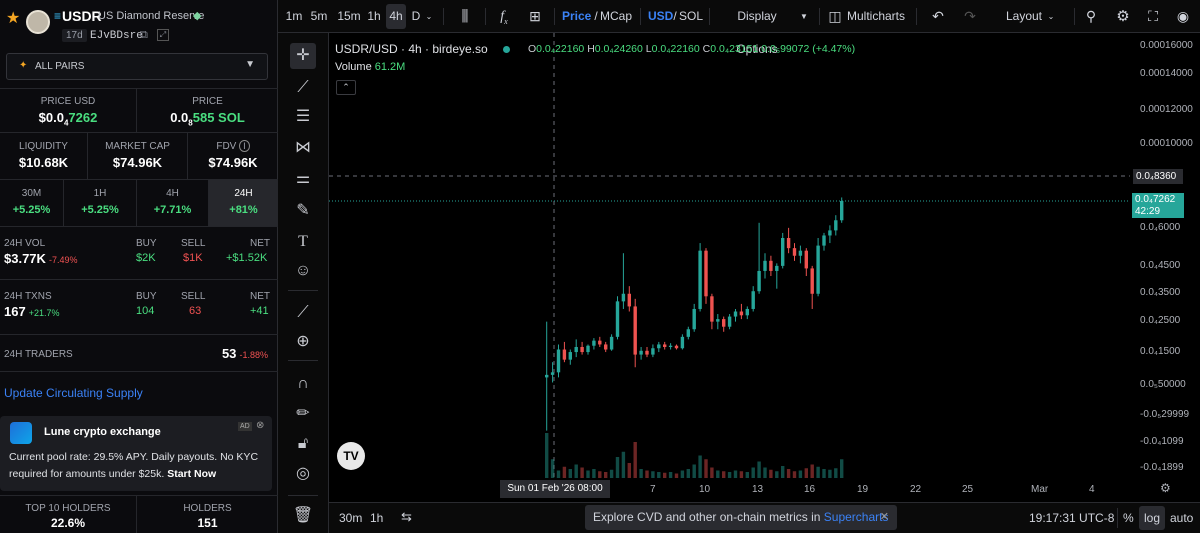 This screenshot has height=533, width=1200. What do you see at coordinates (1165, 488) in the screenshot?
I see `axis-settings-icon: ⚙` at bounding box center [1165, 488].